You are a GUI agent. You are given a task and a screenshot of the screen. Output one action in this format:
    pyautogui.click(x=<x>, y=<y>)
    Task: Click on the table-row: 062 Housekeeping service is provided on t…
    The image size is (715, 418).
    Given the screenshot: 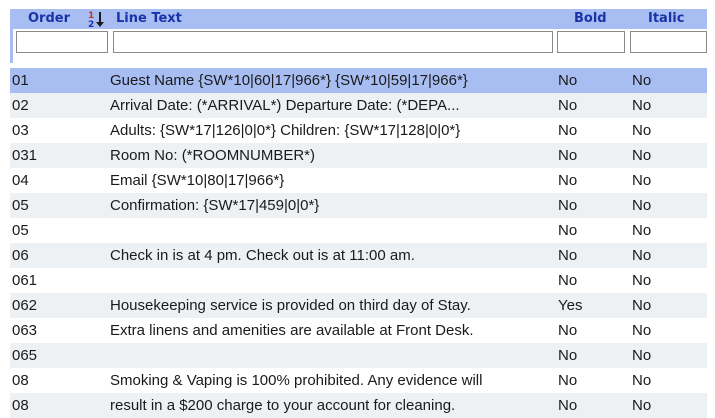 What is the action you would take?
    pyautogui.click(x=358, y=305)
    